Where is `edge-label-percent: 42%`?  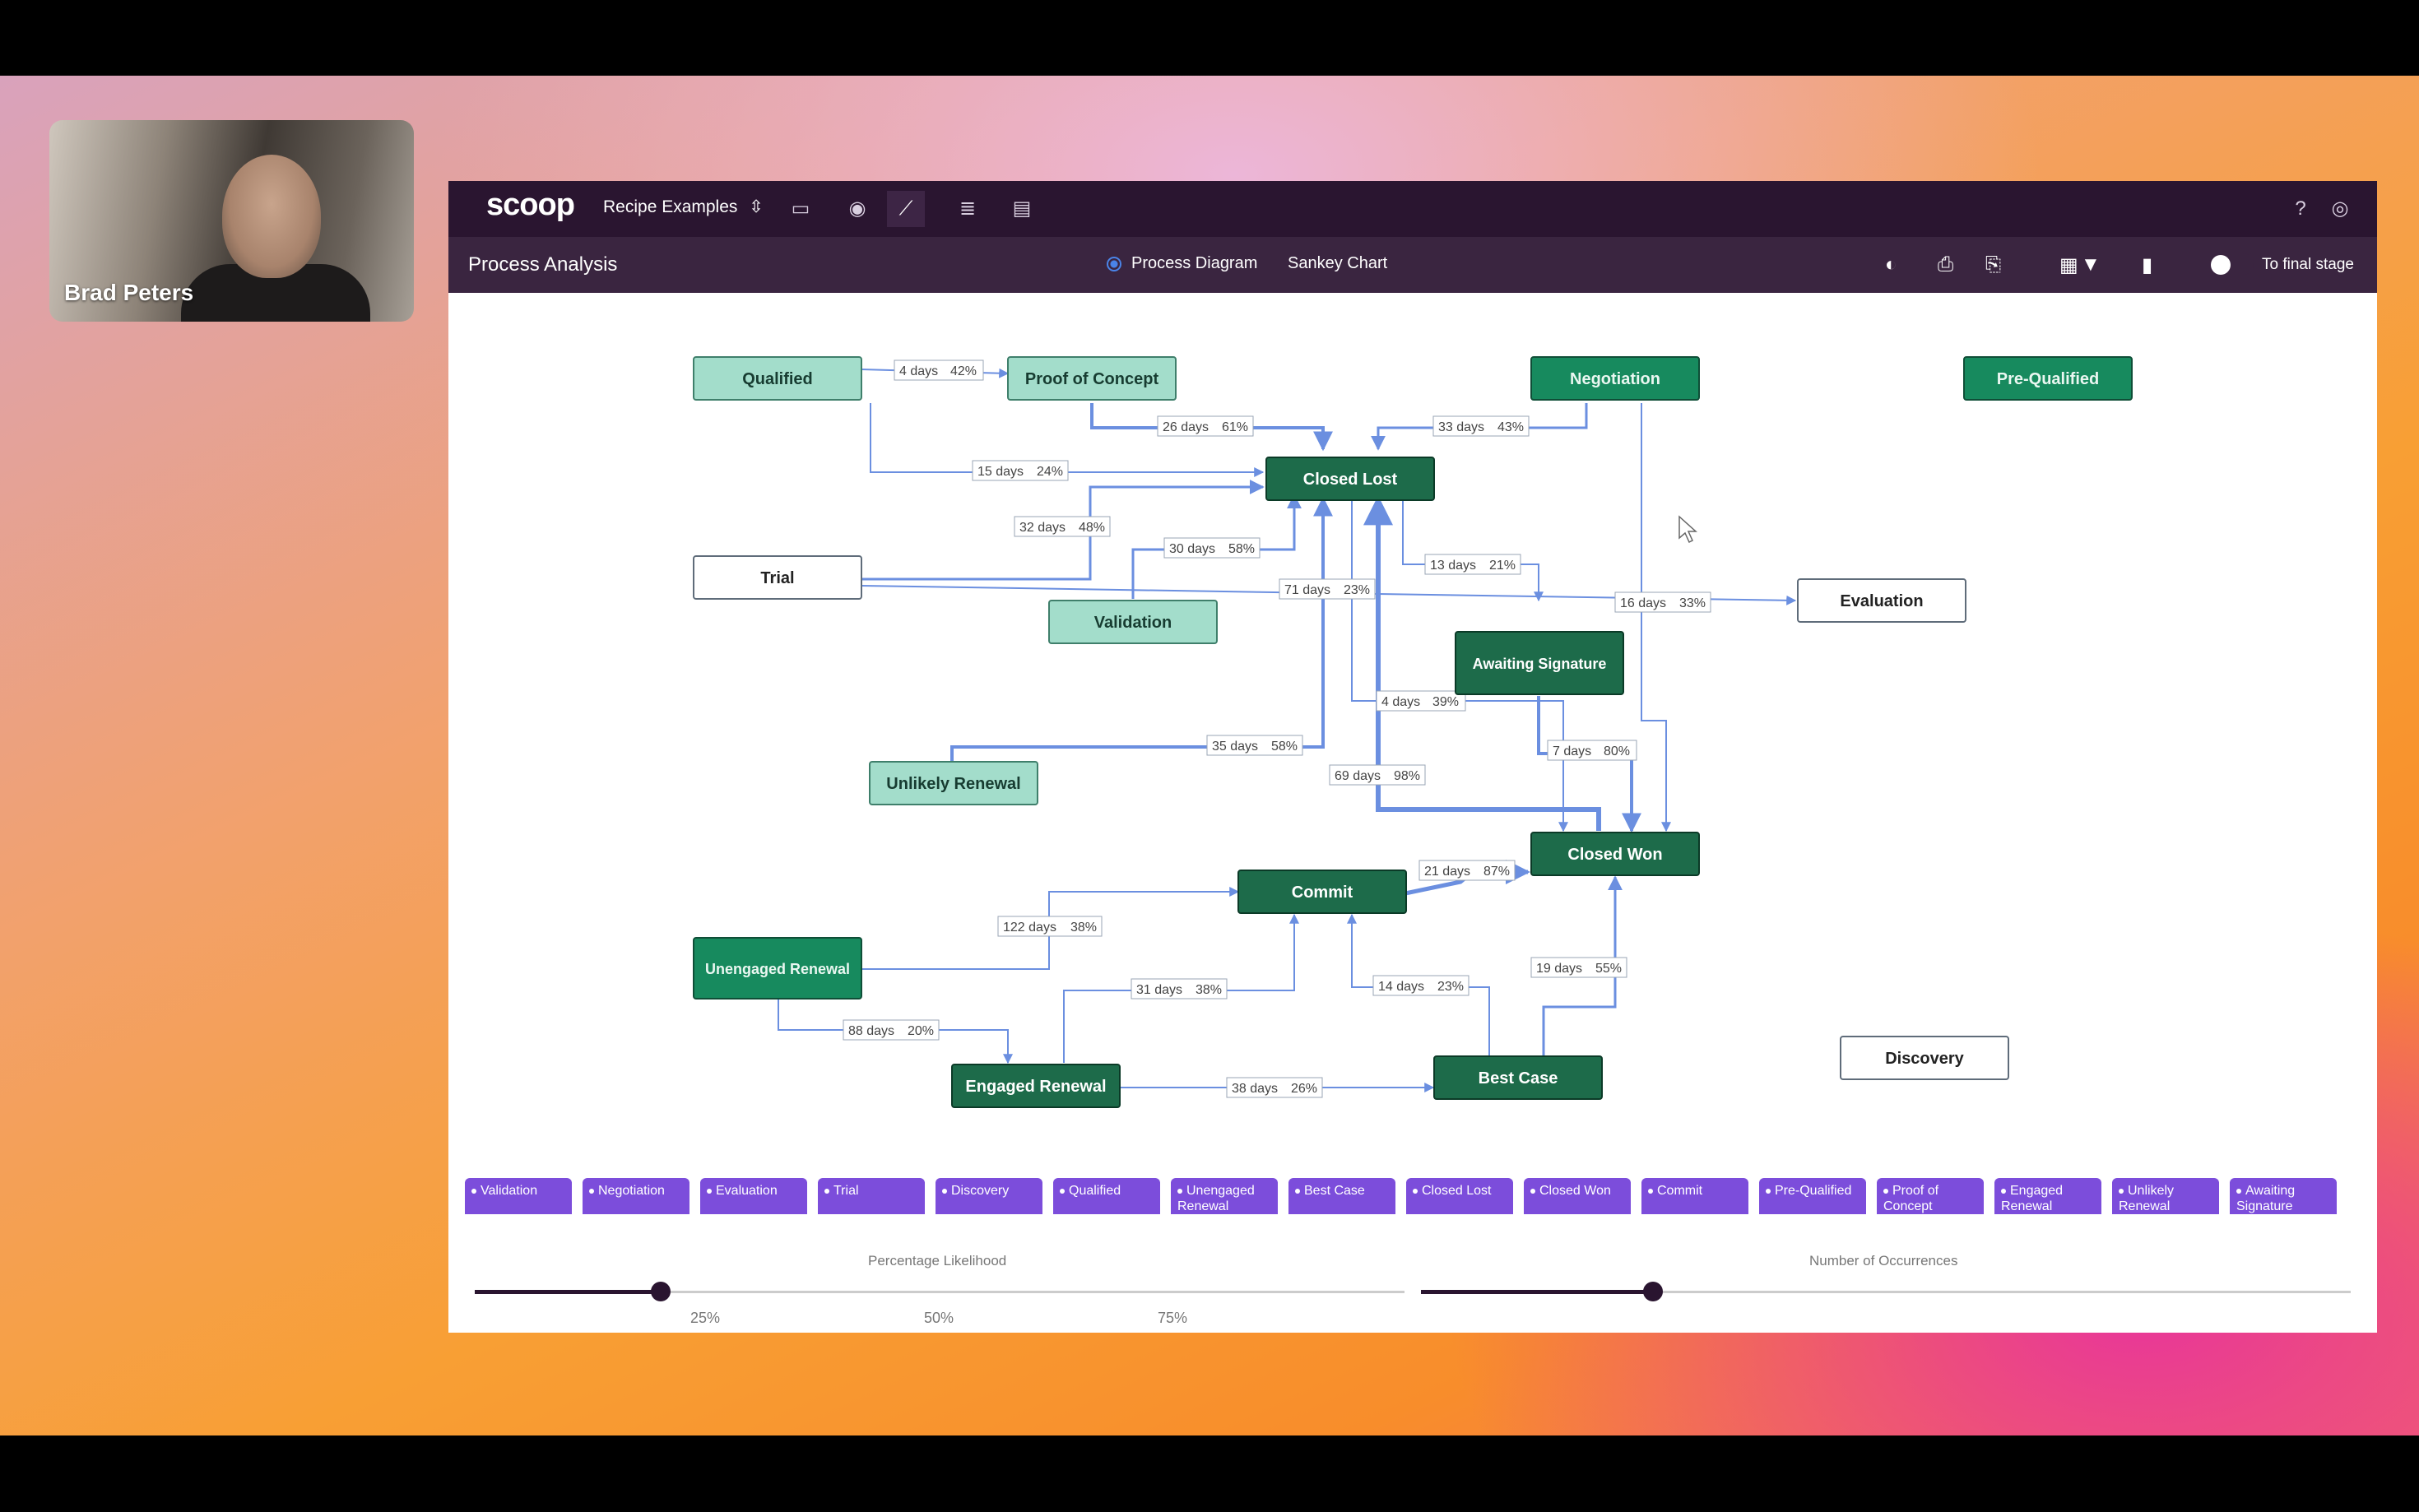 edge-label-percent: 42% is located at coordinates (964, 371).